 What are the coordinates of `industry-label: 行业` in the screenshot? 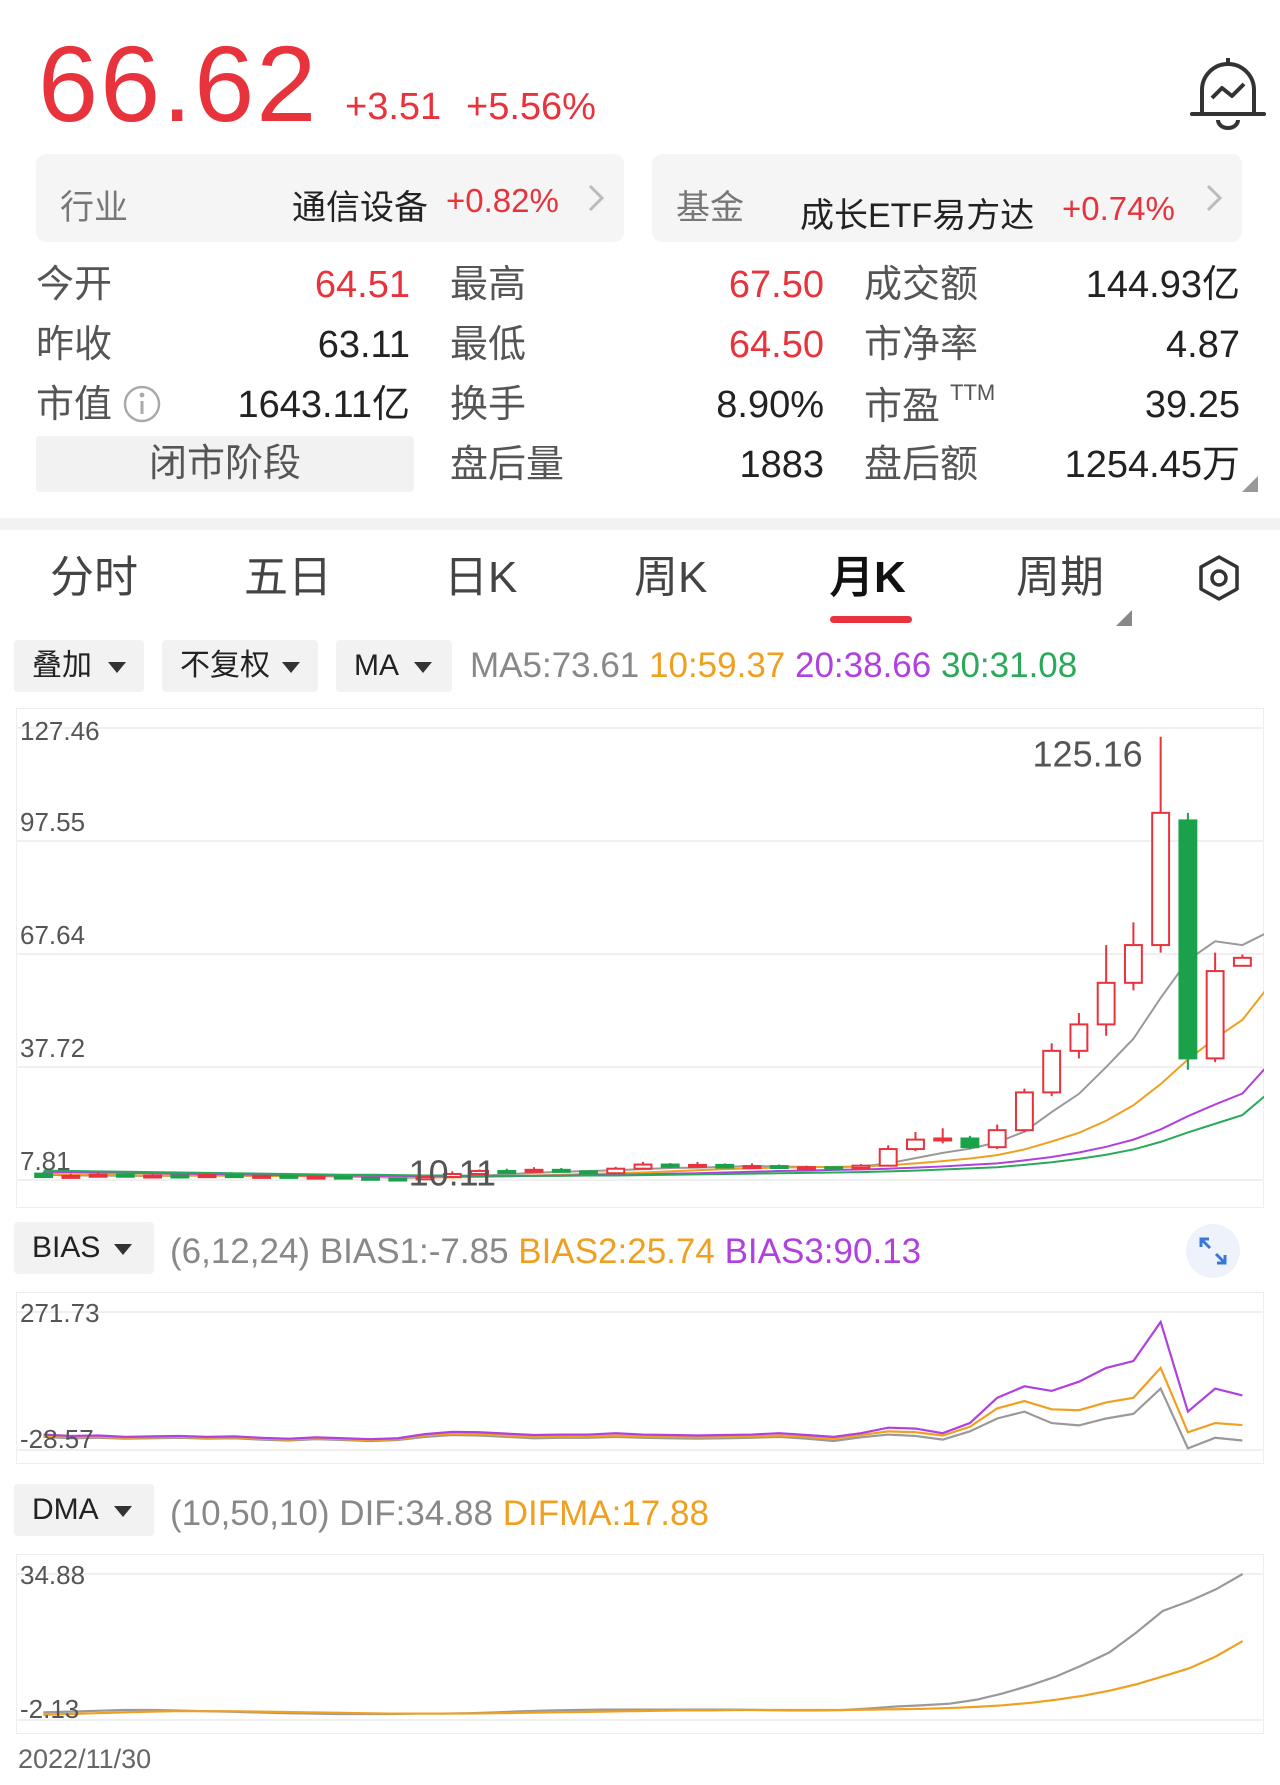 It's located at (94, 208).